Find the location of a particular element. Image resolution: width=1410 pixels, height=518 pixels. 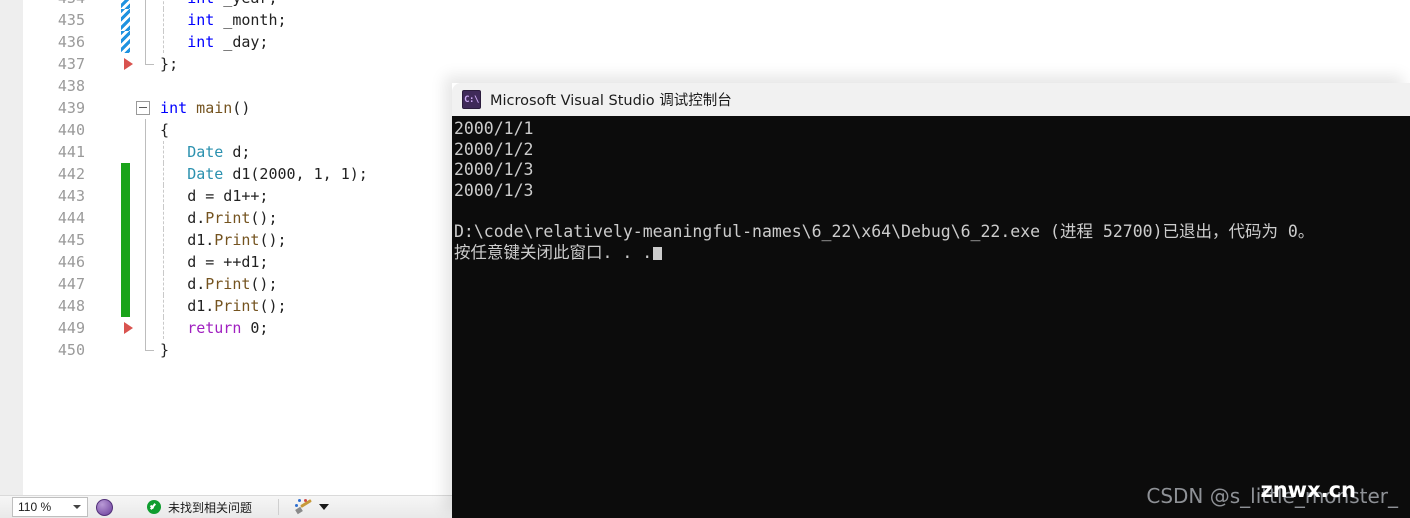

paintbrush-icon is located at coordinates (304, 507).